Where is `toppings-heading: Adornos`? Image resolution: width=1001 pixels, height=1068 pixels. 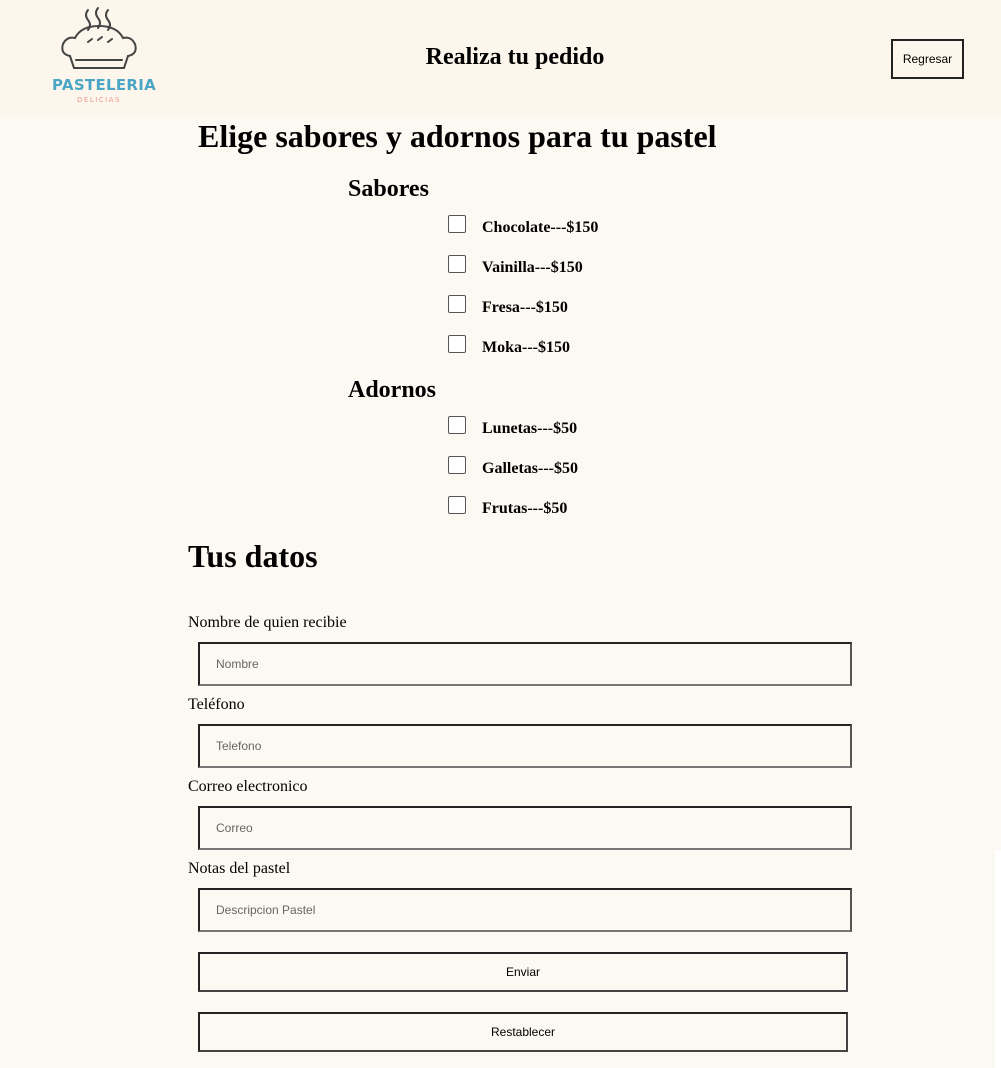 toppings-heading: Adornos is located at coordinates (392, 390).